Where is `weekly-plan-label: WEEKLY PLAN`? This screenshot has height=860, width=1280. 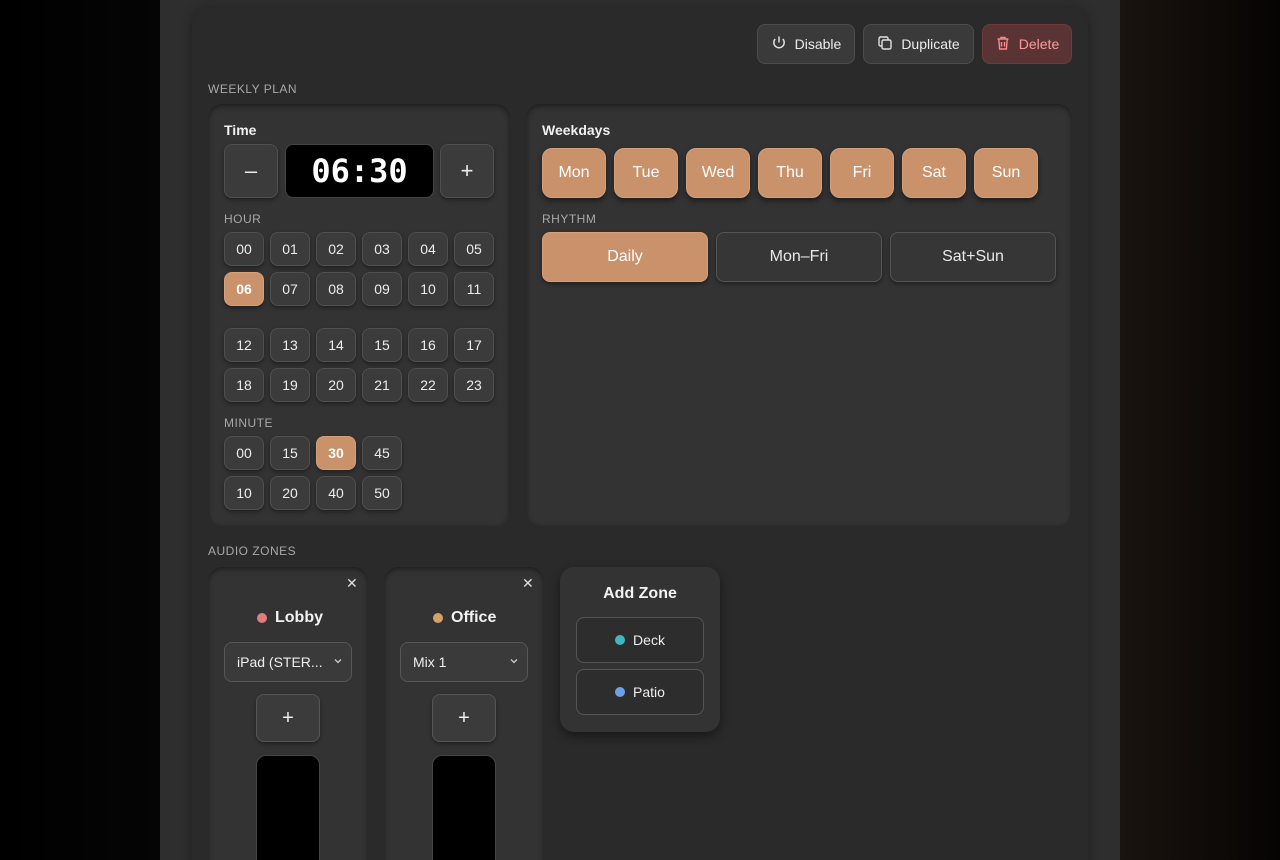
weekly-plan-label: WEEKLY PLAN is located at coordinates (253, 89).